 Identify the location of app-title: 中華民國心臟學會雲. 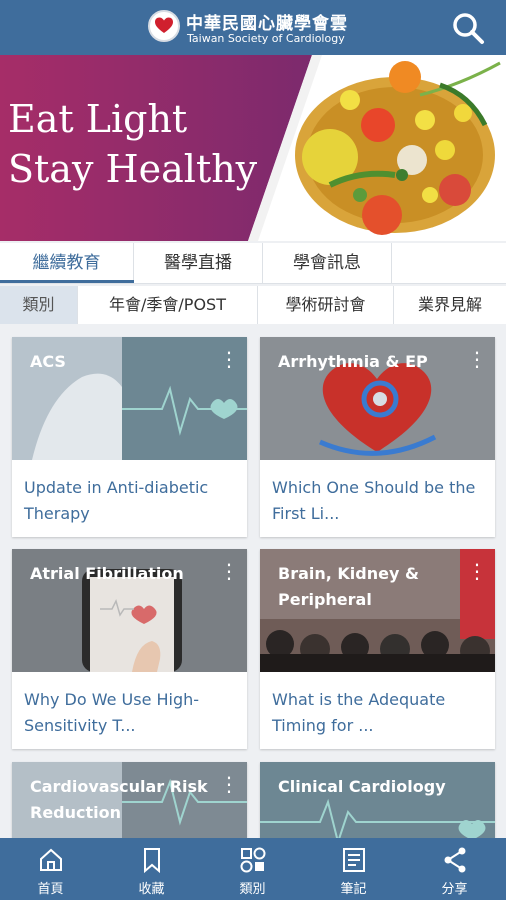
(267, 24).